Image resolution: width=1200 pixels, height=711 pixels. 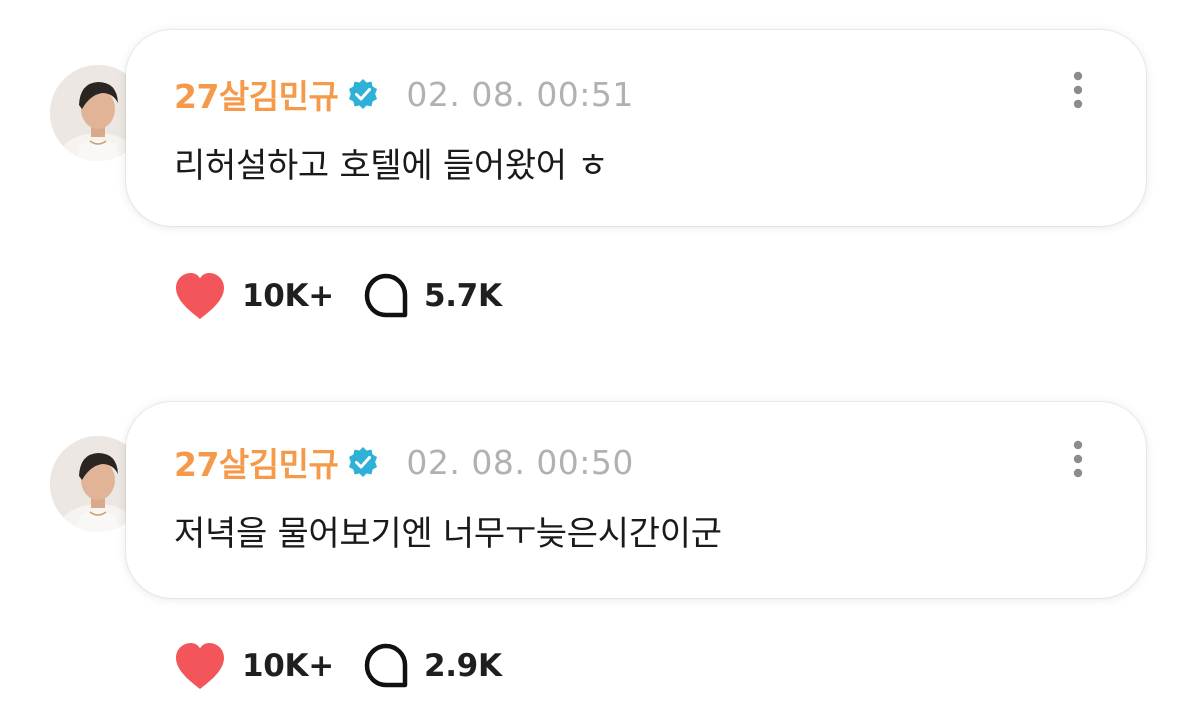 I want to click on post-actions: 10K+ 5.7K, so click(x=337, y=296).